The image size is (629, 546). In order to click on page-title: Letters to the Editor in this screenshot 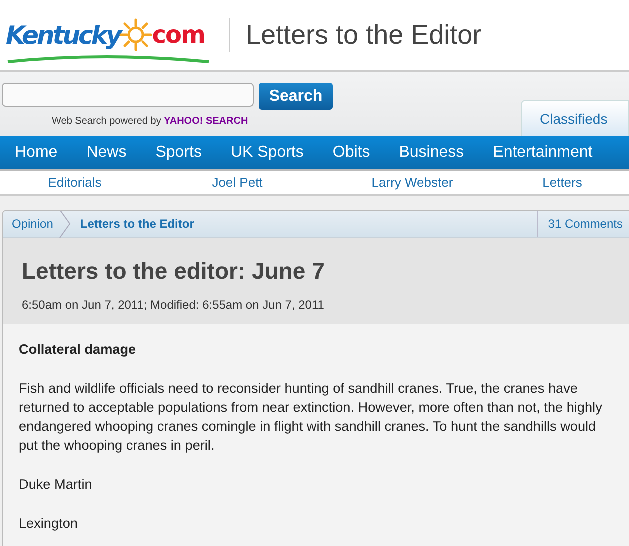, I will do `click(364, 35)`.